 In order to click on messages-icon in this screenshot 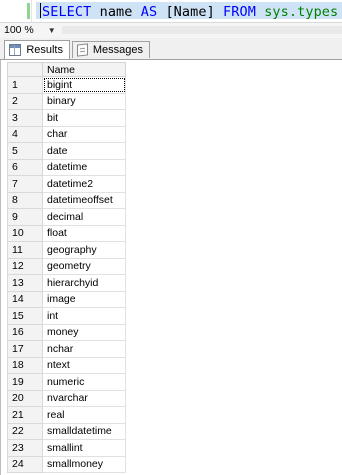, I will do `click(82, 50)`.